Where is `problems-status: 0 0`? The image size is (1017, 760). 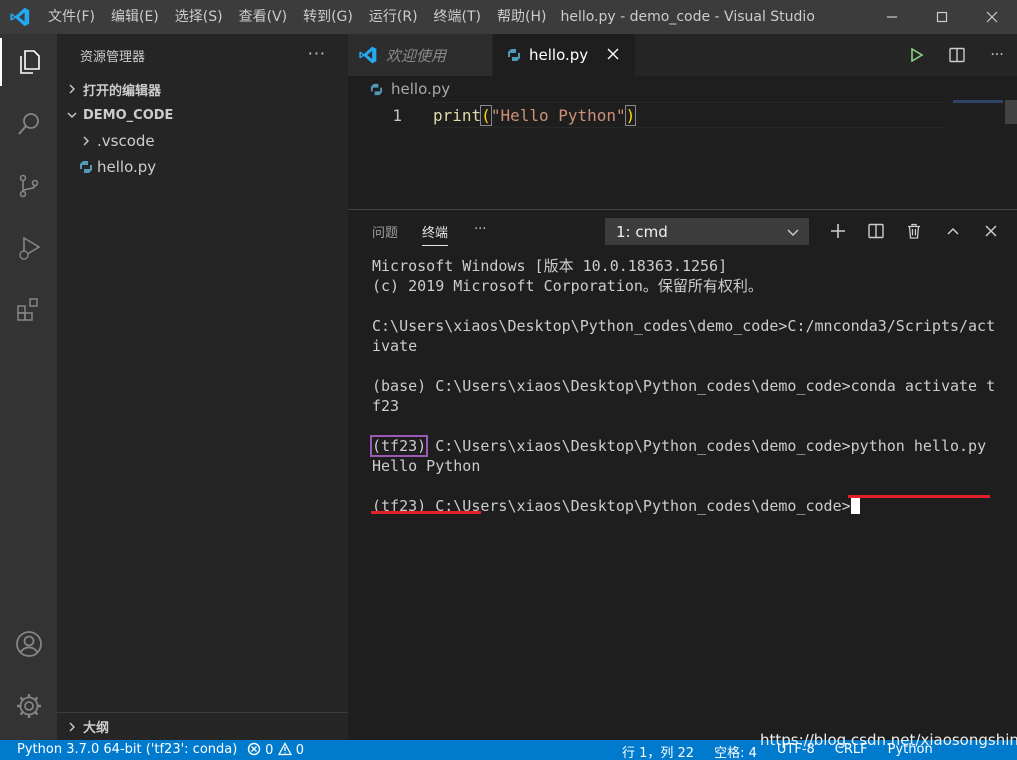
problems-status: 0 0 is located at coordinates (275, 750).